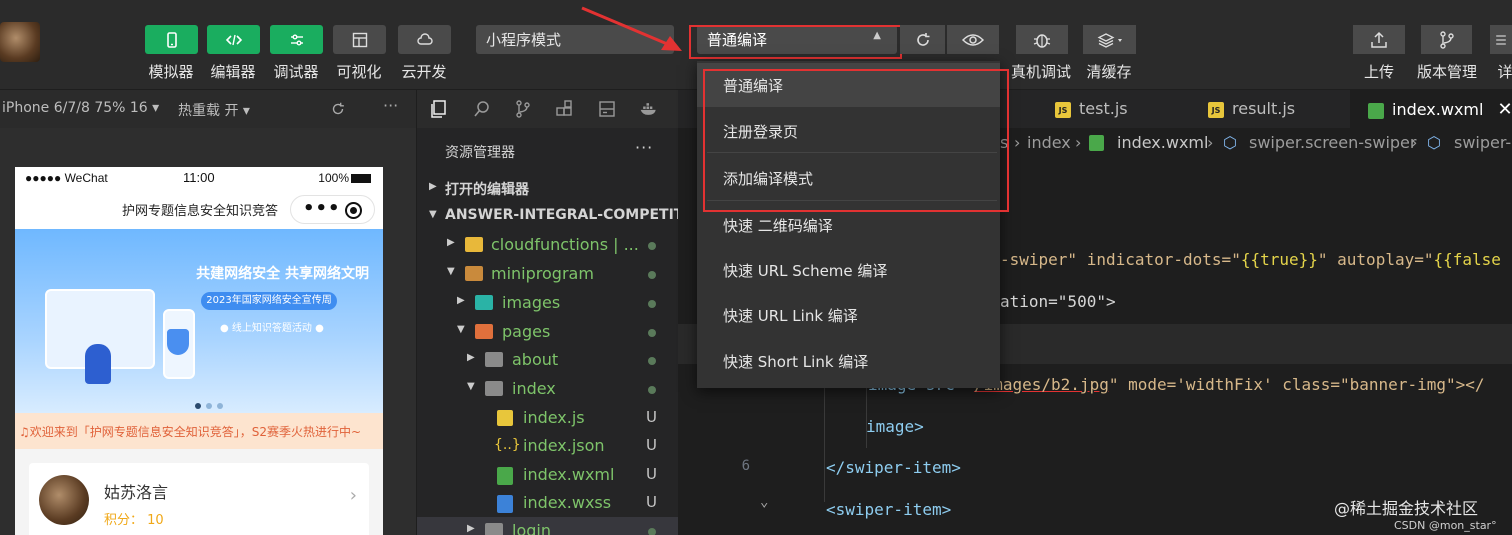 This screenshot has height=535, width=1512. Describe the element at coordinates (1049, 142) in the screenshot. I see `breadcrumb-item: index` at that location.